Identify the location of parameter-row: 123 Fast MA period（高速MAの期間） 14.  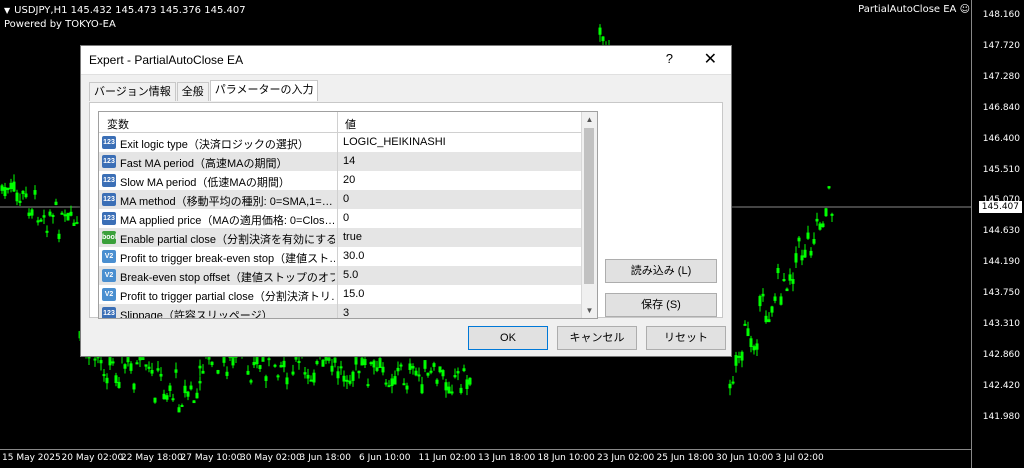
(348, 161).